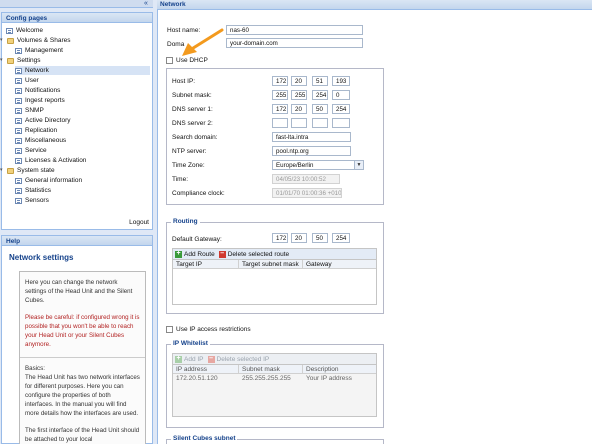  What do you see at coordinates (294, 30) in the screenshot?
I see `host-name-input: nas-60` at bounding box center [294, 30].